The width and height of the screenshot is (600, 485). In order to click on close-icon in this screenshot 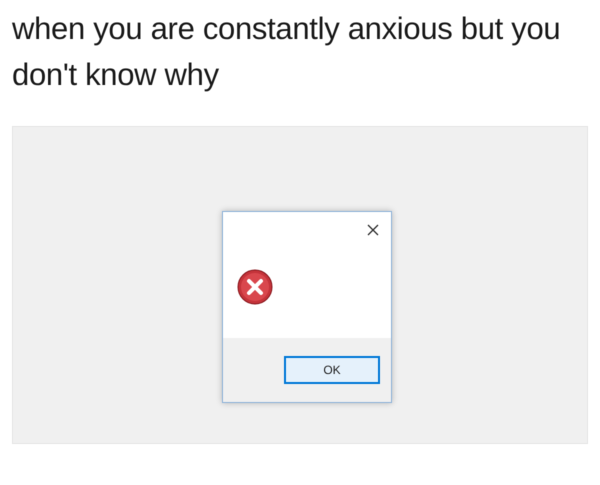, I will do `click(373, 230)`.